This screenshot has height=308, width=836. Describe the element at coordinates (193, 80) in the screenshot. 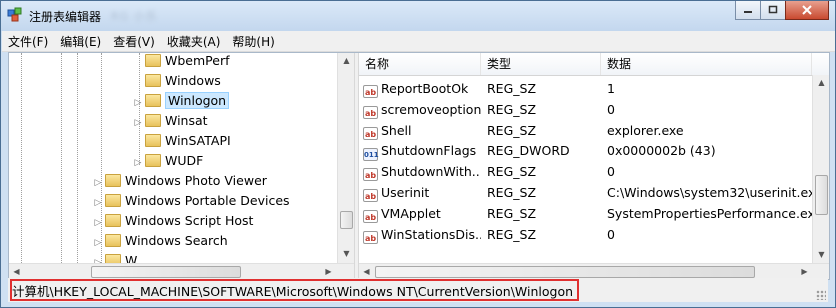

I see `tree-item-label: Windows` at that location.